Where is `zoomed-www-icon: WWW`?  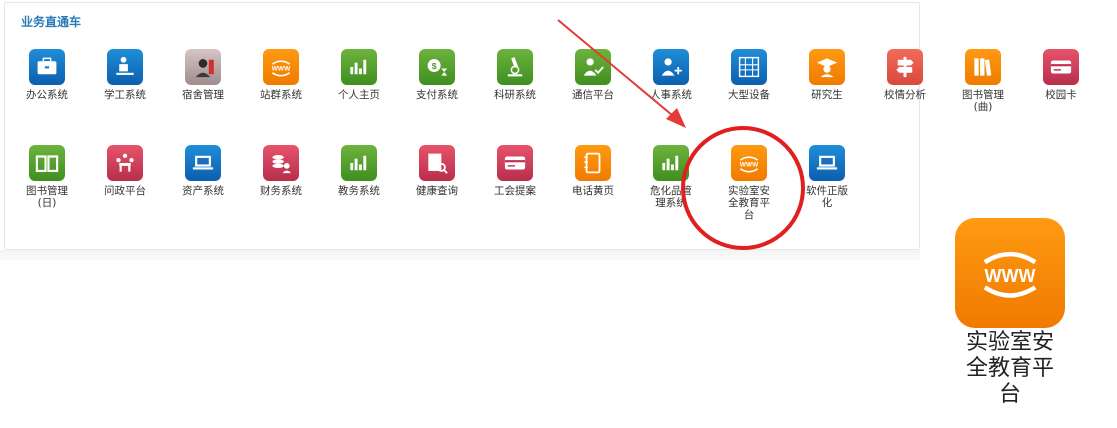 zoomed-www-icon: WWW is located at coordinates (1010, 273).